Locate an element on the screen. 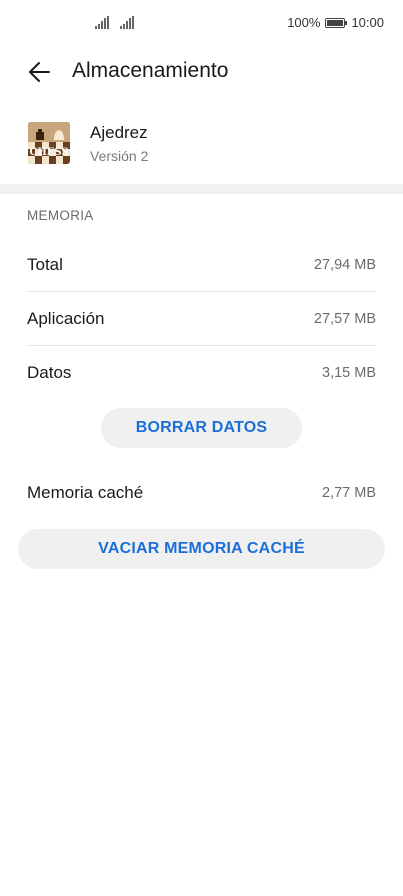 The height and width of the screenshot is (896, 403). app-bar: Almacenamiento is located at coordinates (201, 72).